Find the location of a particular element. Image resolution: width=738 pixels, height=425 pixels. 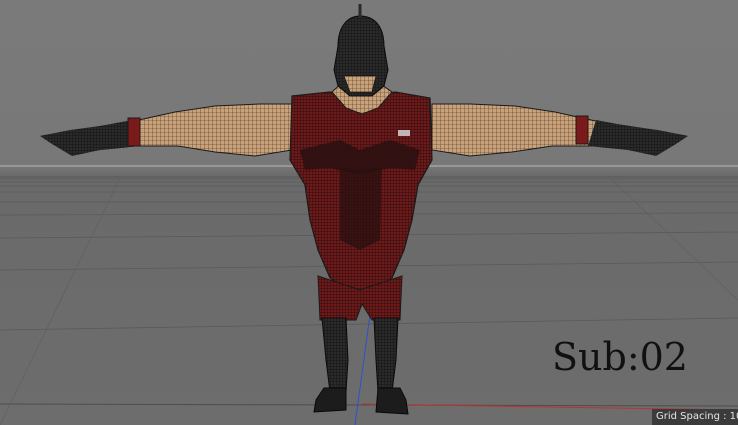

grid-spacing-readout: Grid Spacing : 10 cm is located at coordinates (695, 417).